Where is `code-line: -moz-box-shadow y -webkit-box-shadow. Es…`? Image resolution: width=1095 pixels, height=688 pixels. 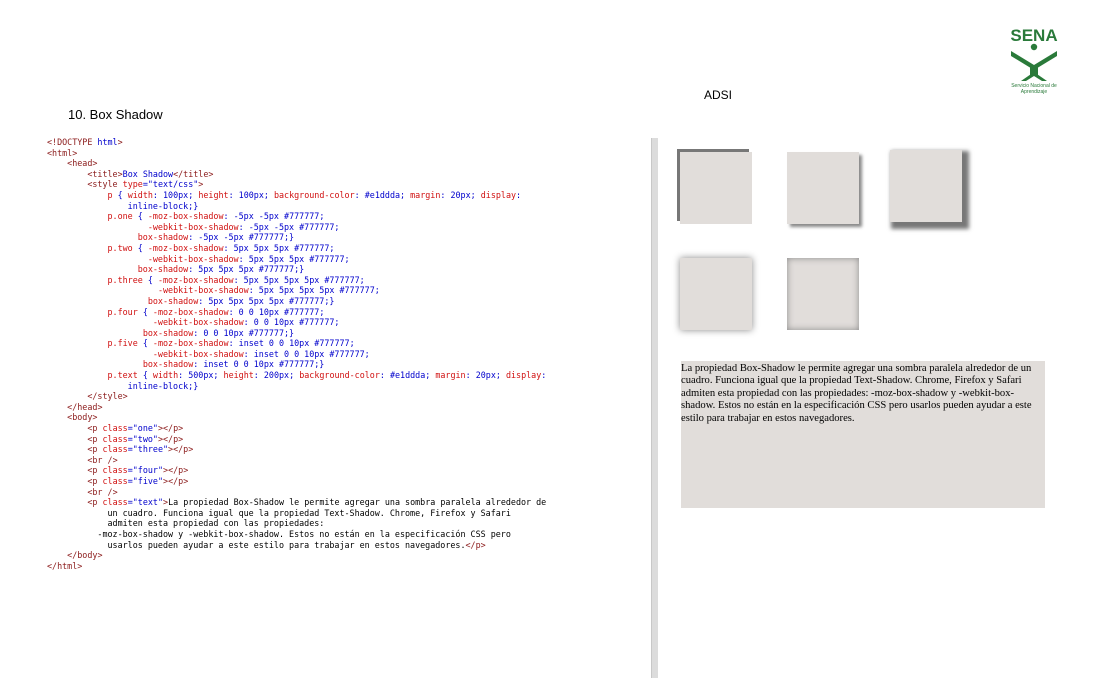
code-line: -moz-box-shadow y -webkit-box-shadow. Es… is located at coordinates (279, 533).